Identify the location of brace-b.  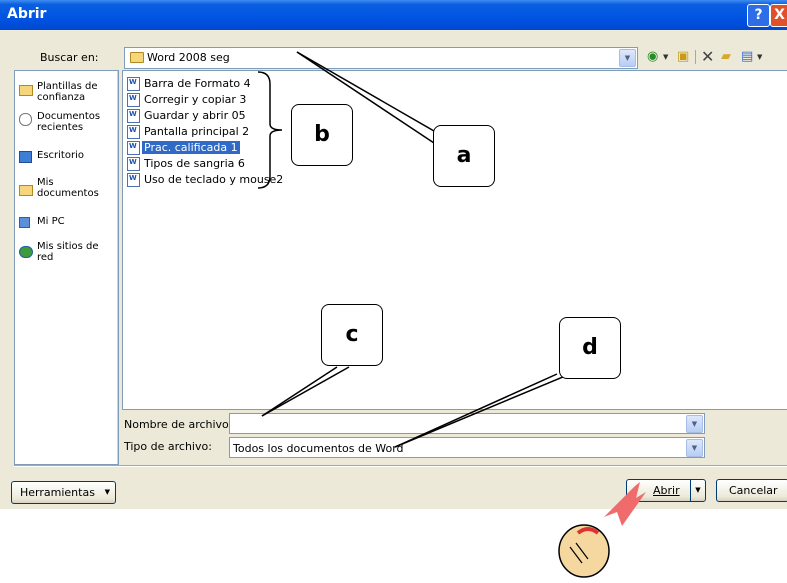
(270, 130).